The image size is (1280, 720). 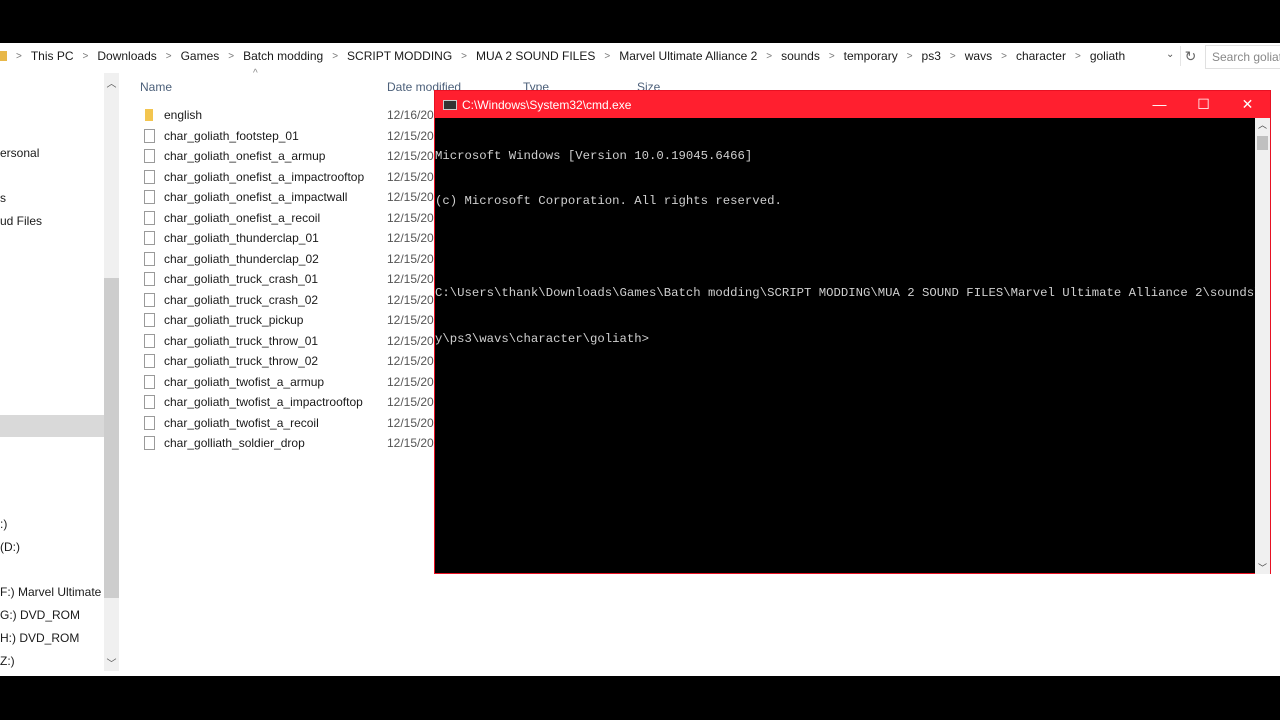 I want to click on breadcrumb-item: > Marvel Ultimate Alliance 2, so click(x=676, y=56).